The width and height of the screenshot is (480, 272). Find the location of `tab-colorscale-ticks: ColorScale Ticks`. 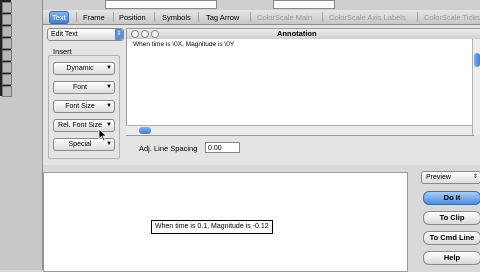

tab-colorscale-ticks: ColorScale Ticks is located at coordinates (452, 17).